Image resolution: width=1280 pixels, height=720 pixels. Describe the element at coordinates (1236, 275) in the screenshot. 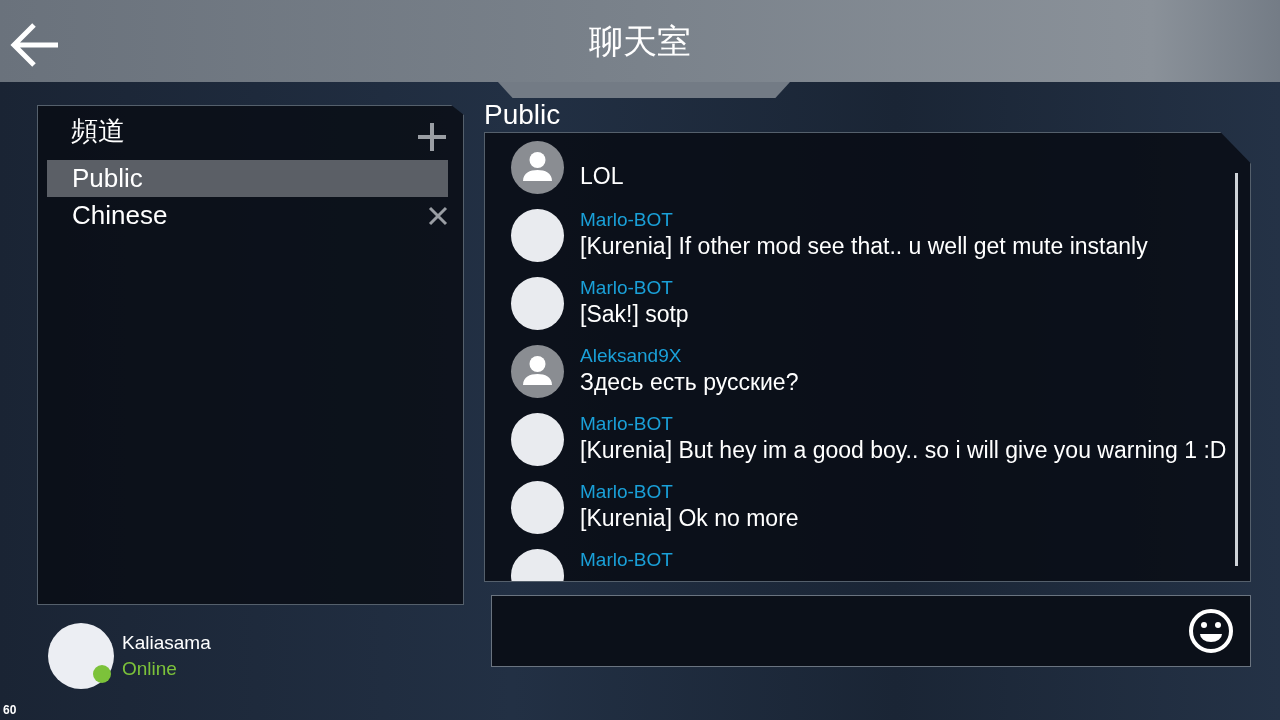

I see `scrollbar-thumb` at that location.